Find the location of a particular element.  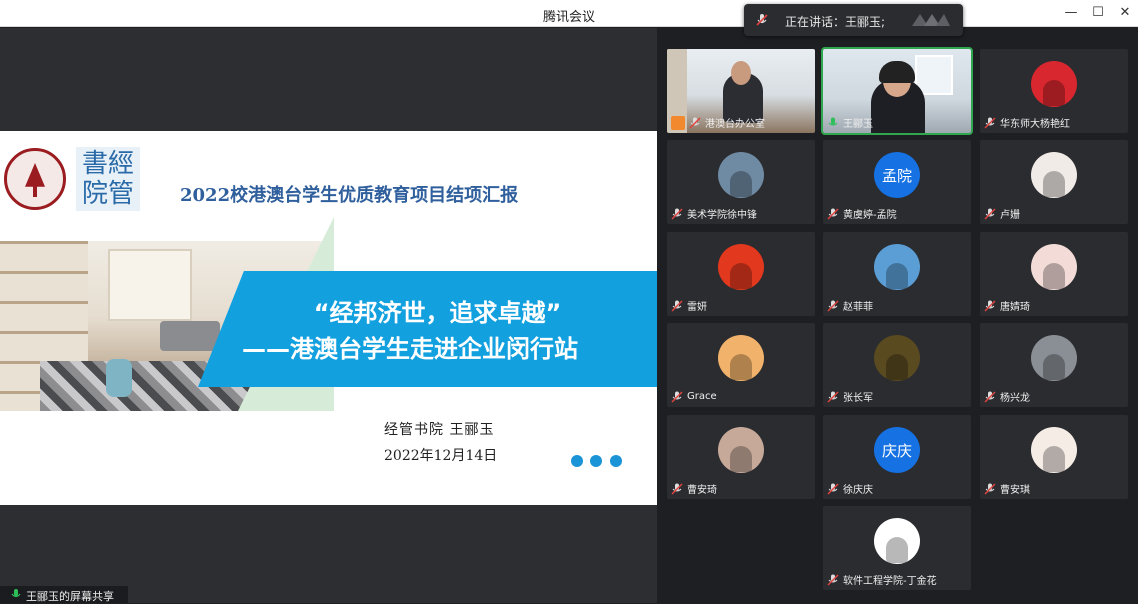

speaking-indicator: 正在讲话：王郦玉; is located at coordinates (853, 20).